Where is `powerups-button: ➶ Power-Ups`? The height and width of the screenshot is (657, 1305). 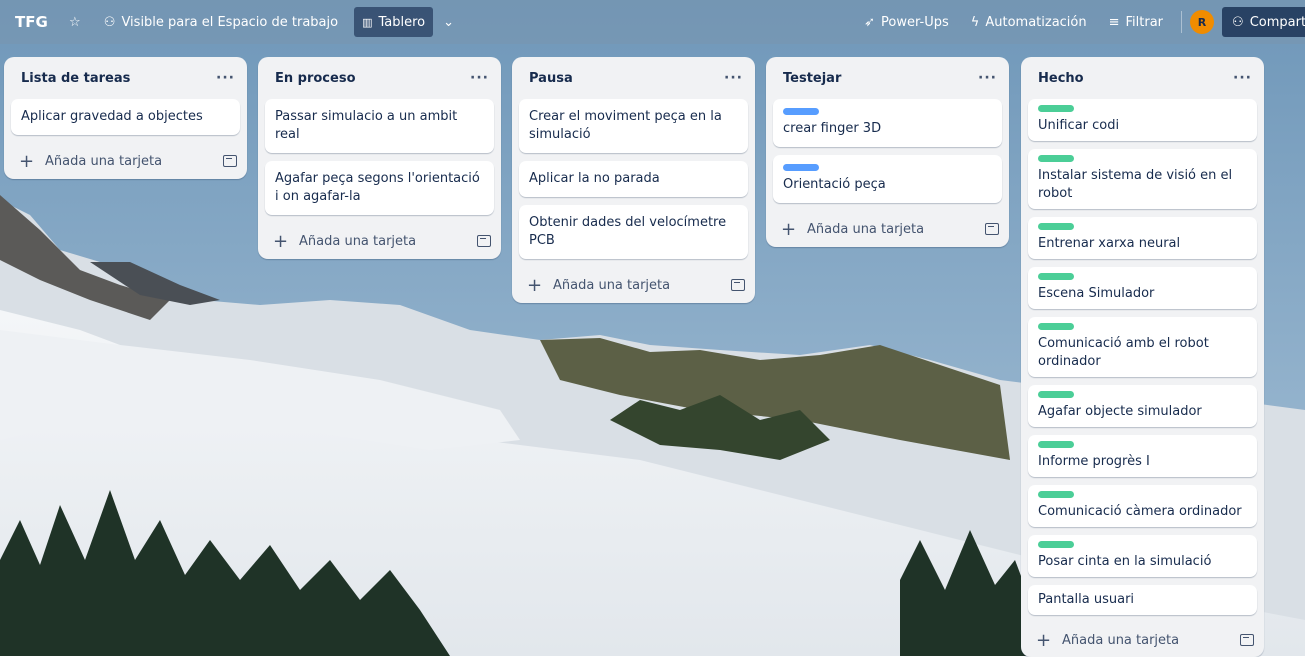
powerups-button: ➶ Power-Ups is located at coordinates (906, 22).